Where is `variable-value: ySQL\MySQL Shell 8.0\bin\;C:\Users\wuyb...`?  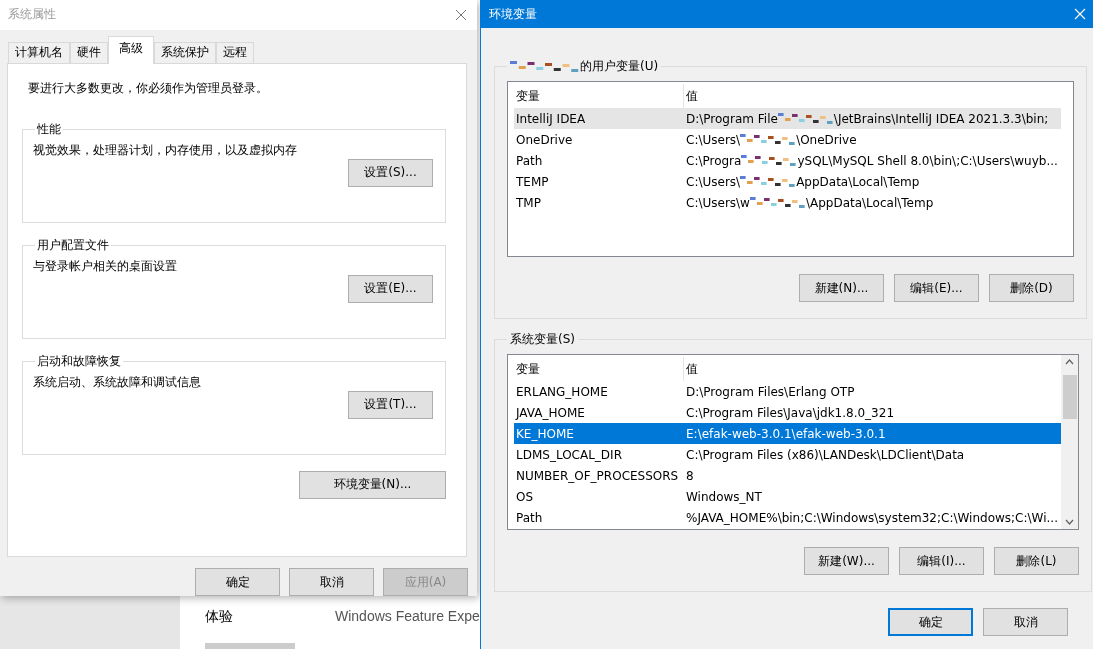
variable-value: ySQL\MySQL Shell 8.0\bin\;C:\Users\wuyb... is located at coordinates (927, 160).